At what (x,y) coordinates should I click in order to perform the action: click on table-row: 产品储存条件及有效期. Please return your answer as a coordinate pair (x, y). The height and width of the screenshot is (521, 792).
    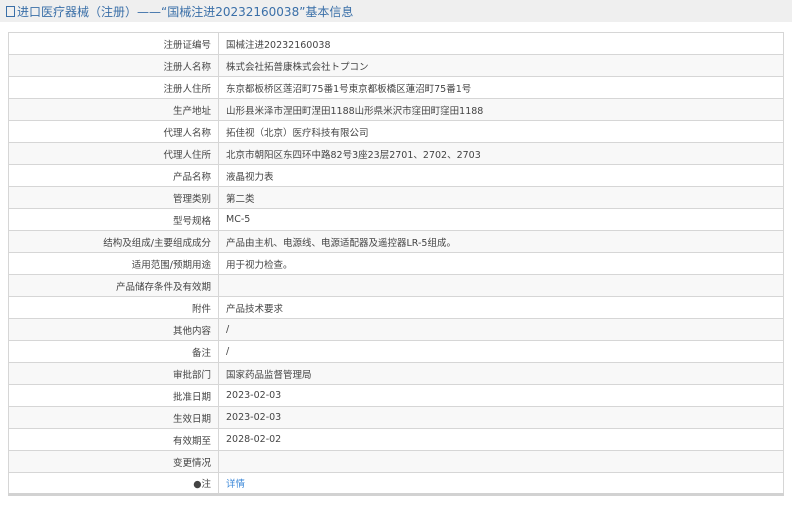
    Looking at the image, I should click on (396, 285).